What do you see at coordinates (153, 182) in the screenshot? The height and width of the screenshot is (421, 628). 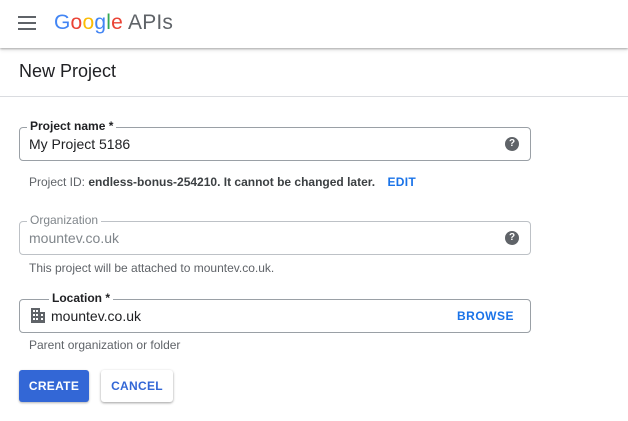 I see `project-id-value: endless-bonus-254210` at bounding box center [153, 182].